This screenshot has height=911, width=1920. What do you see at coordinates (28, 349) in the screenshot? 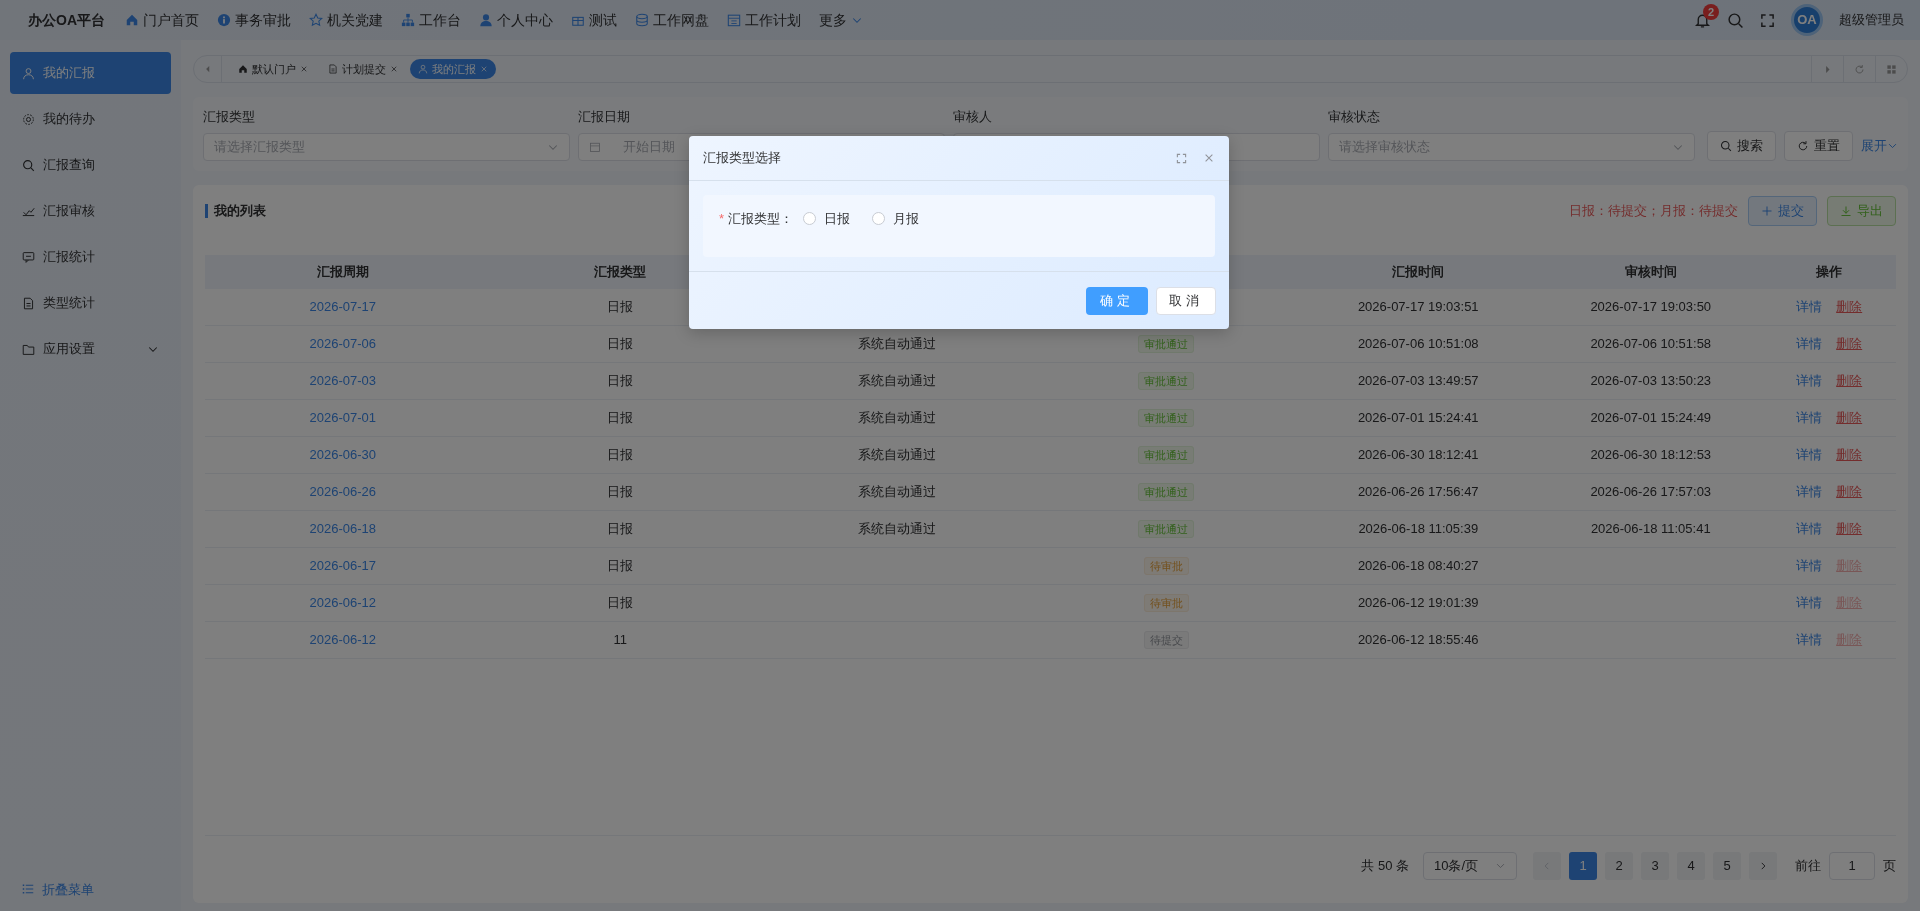
I see `folder-icon` at bounding box center [28, 349].